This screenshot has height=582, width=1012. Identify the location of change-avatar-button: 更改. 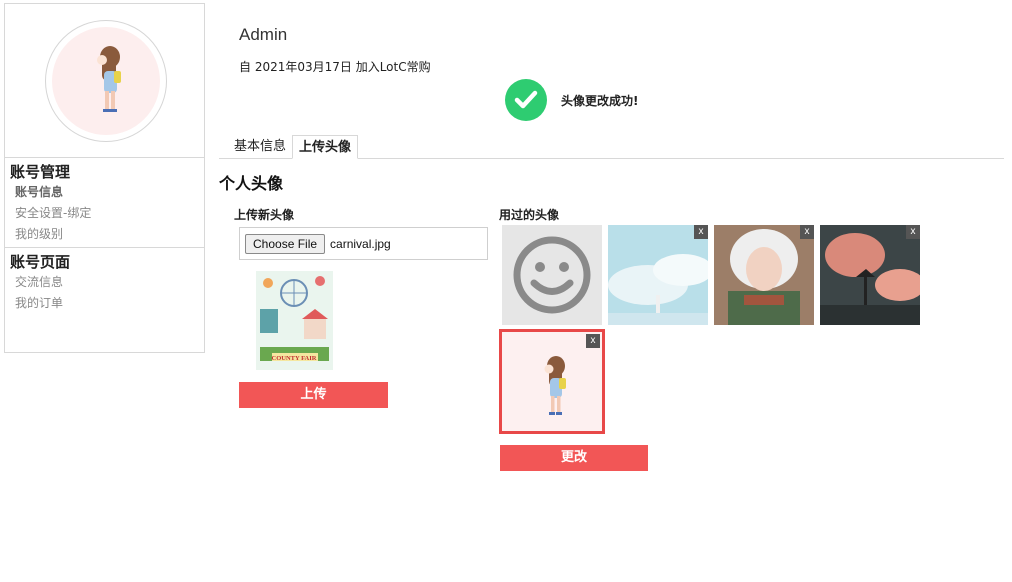
(574, 458).